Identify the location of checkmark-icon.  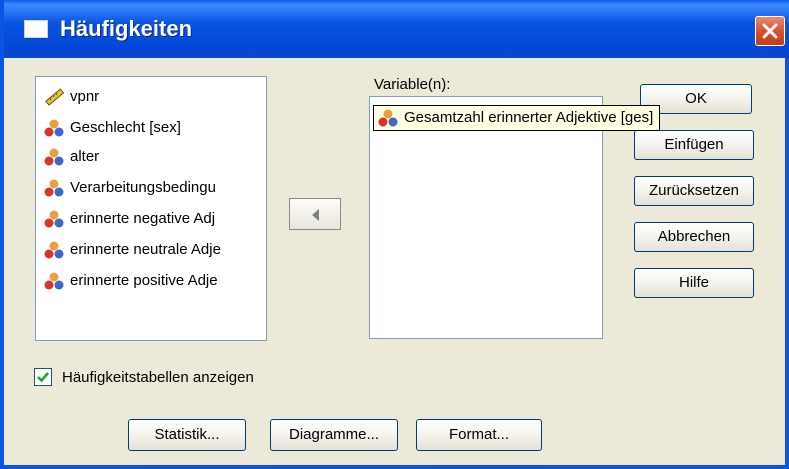
(43, 377).